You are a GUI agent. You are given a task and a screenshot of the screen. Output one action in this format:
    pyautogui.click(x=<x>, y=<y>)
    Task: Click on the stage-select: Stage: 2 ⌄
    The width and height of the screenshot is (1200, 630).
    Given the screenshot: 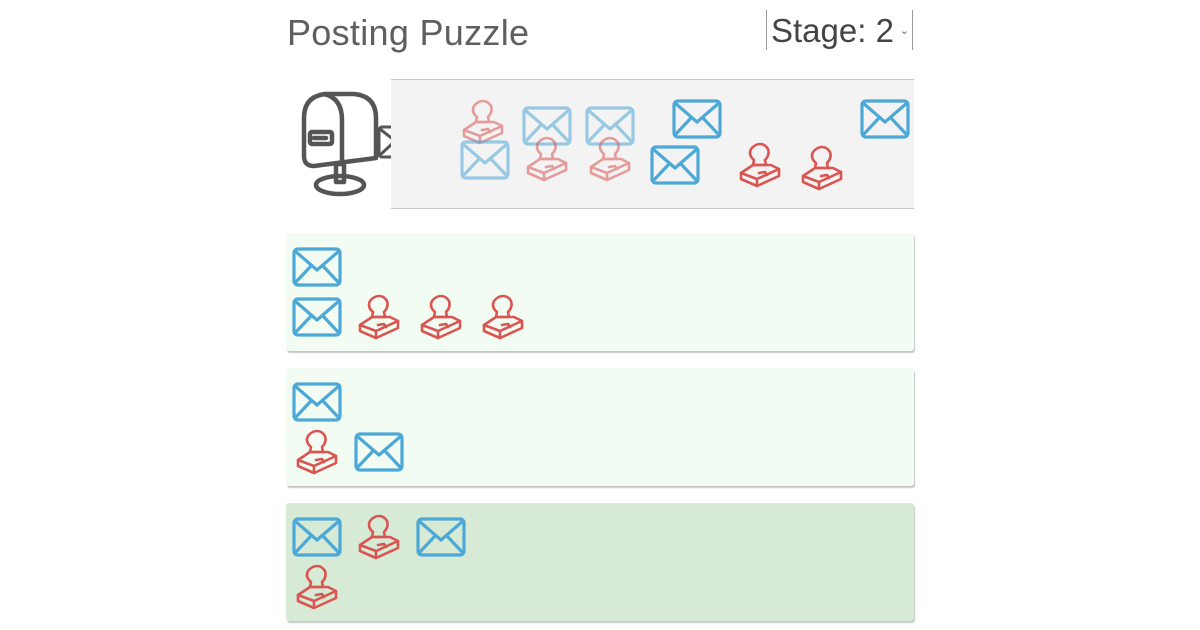 What is the action you would take?
    pyautogui.click(x=839, y=30)
    